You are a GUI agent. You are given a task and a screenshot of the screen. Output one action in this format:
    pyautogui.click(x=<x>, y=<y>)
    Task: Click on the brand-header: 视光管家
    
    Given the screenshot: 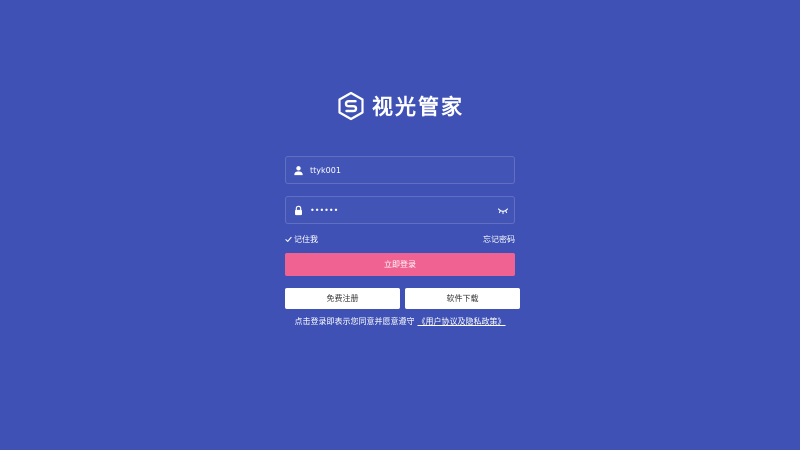 What is the action you would take?
    pyautogui.click(x=400, y=106)
    